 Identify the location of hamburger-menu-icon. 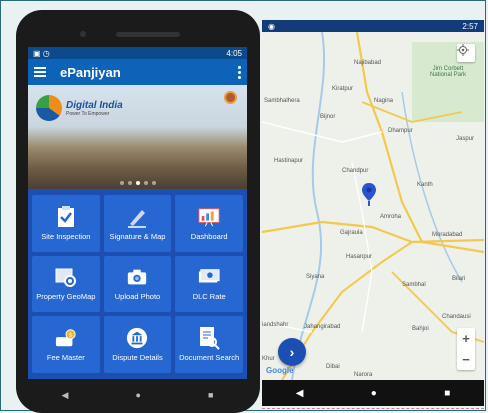
(40, 72).